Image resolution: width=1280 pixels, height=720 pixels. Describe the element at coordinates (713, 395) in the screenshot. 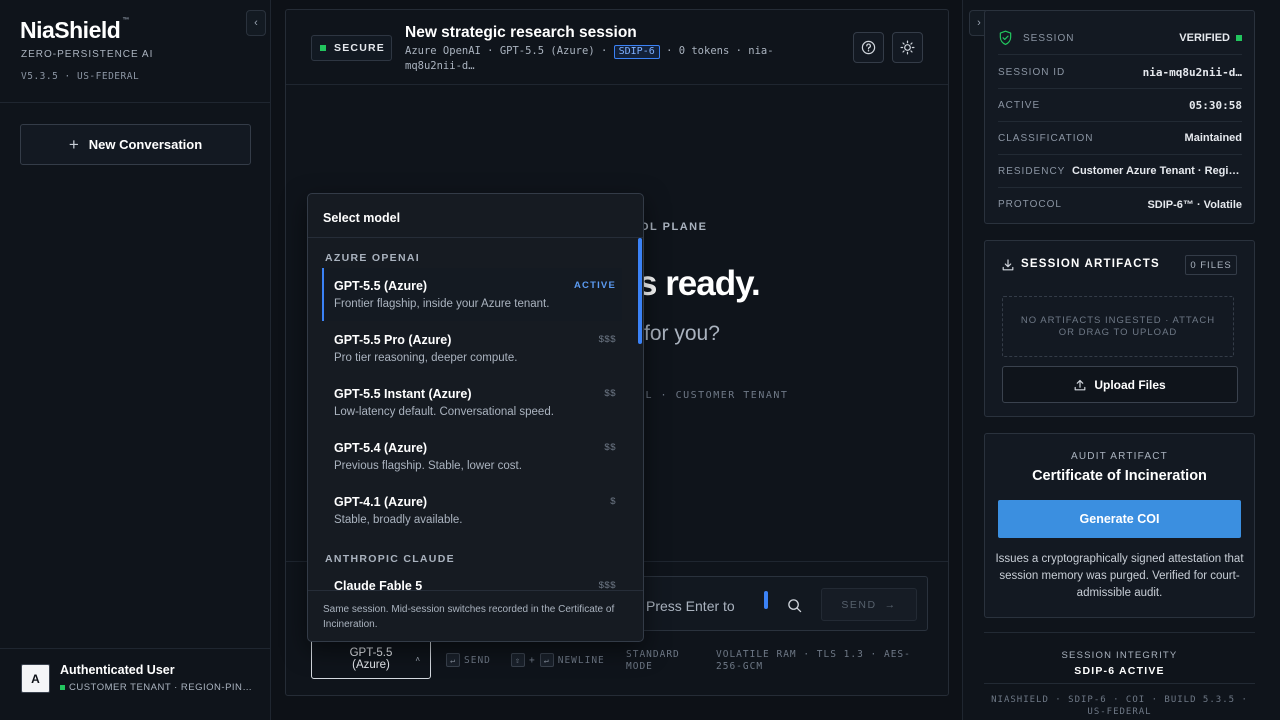

I see `hero-footer: OL · CUSTOMER TENANT` at that location.